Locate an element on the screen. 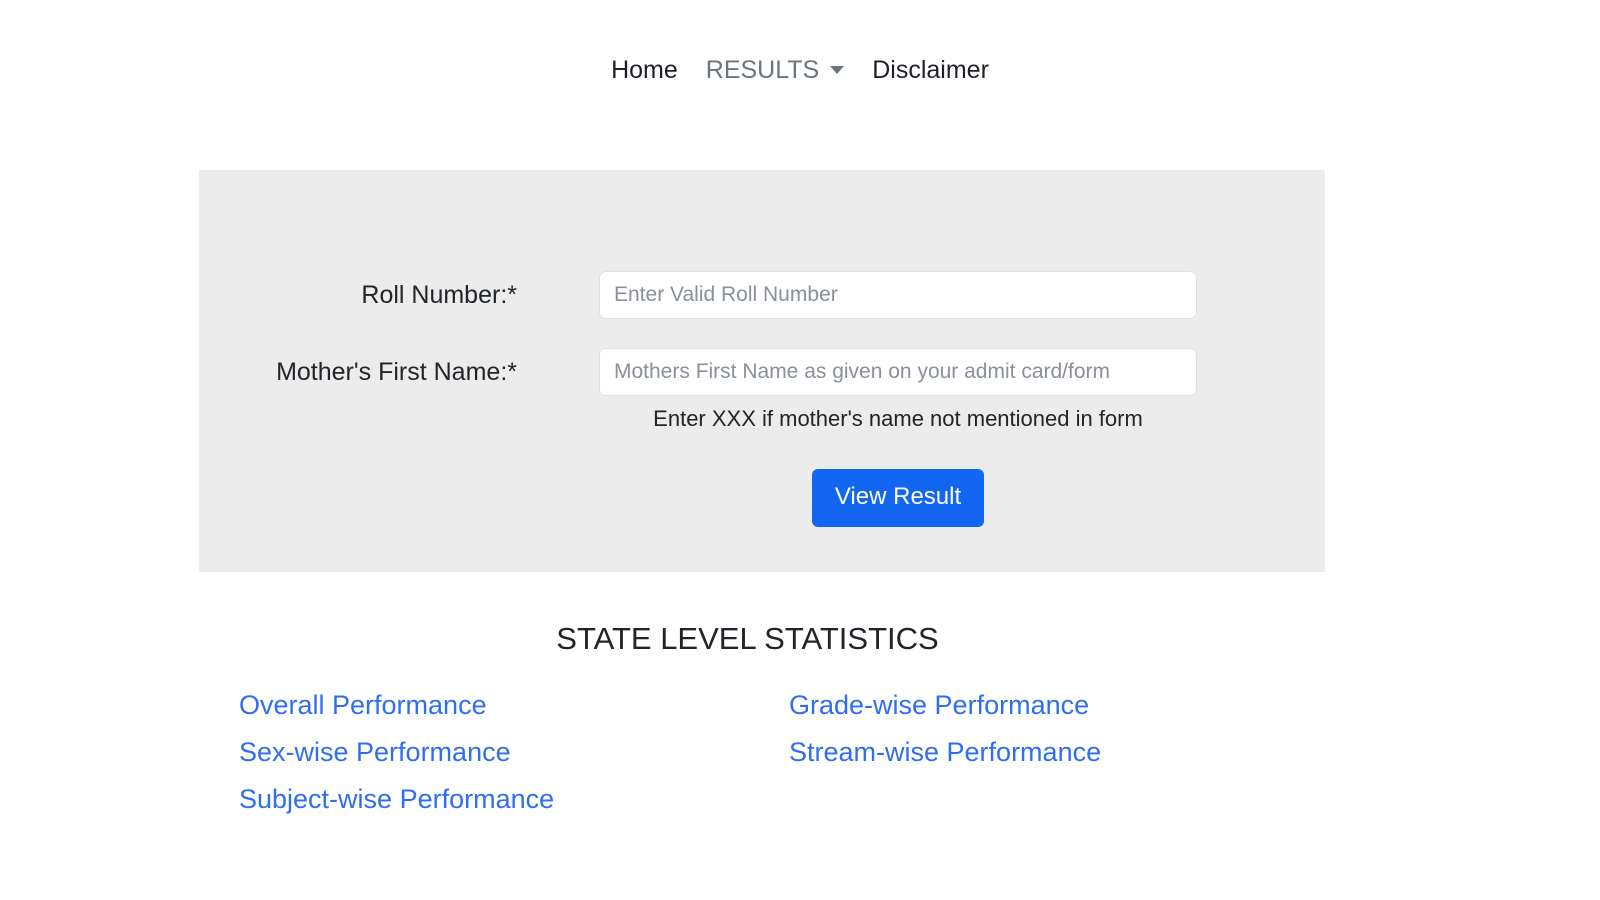 The width and height of the screenshot is (1600, 900). view-result-button: View Result is located at coordinates (898, 498).